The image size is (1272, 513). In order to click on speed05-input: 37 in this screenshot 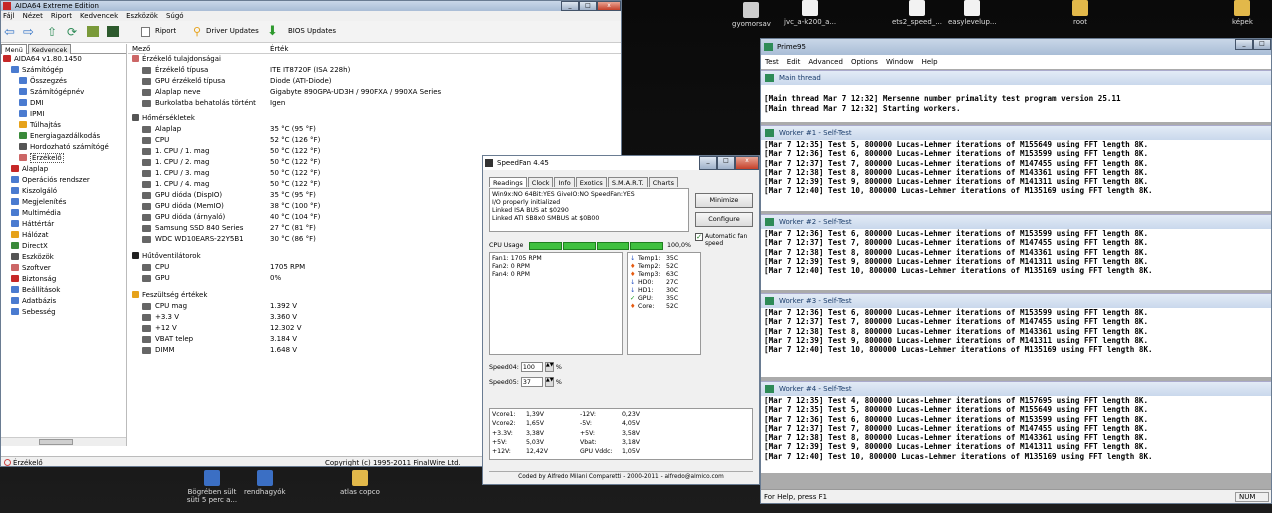, I will do `click(531, 382)`.